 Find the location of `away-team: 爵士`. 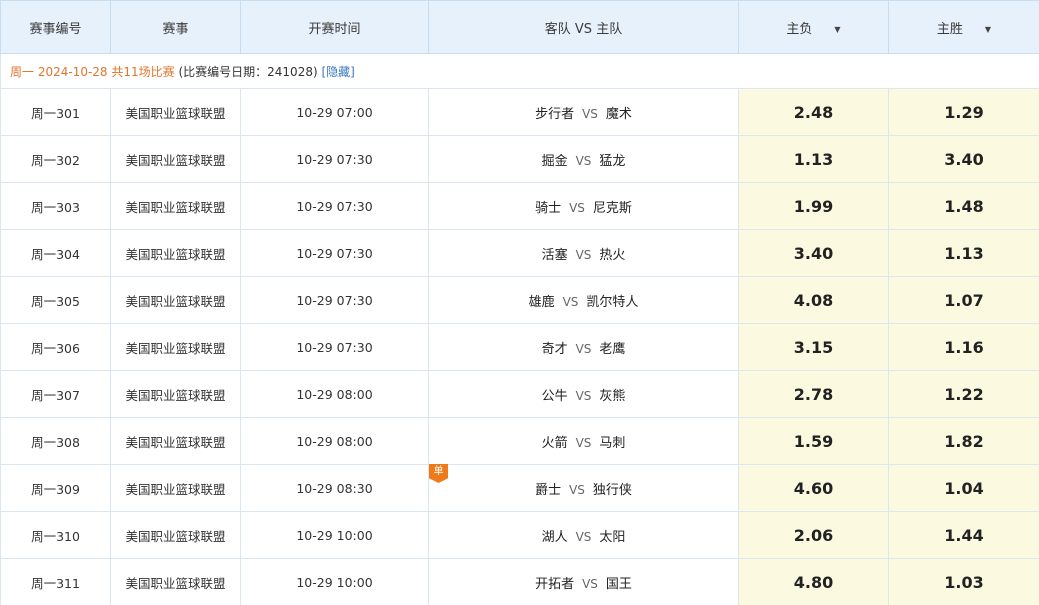

away-team: 爵士 is located at coordinates (548, 490).